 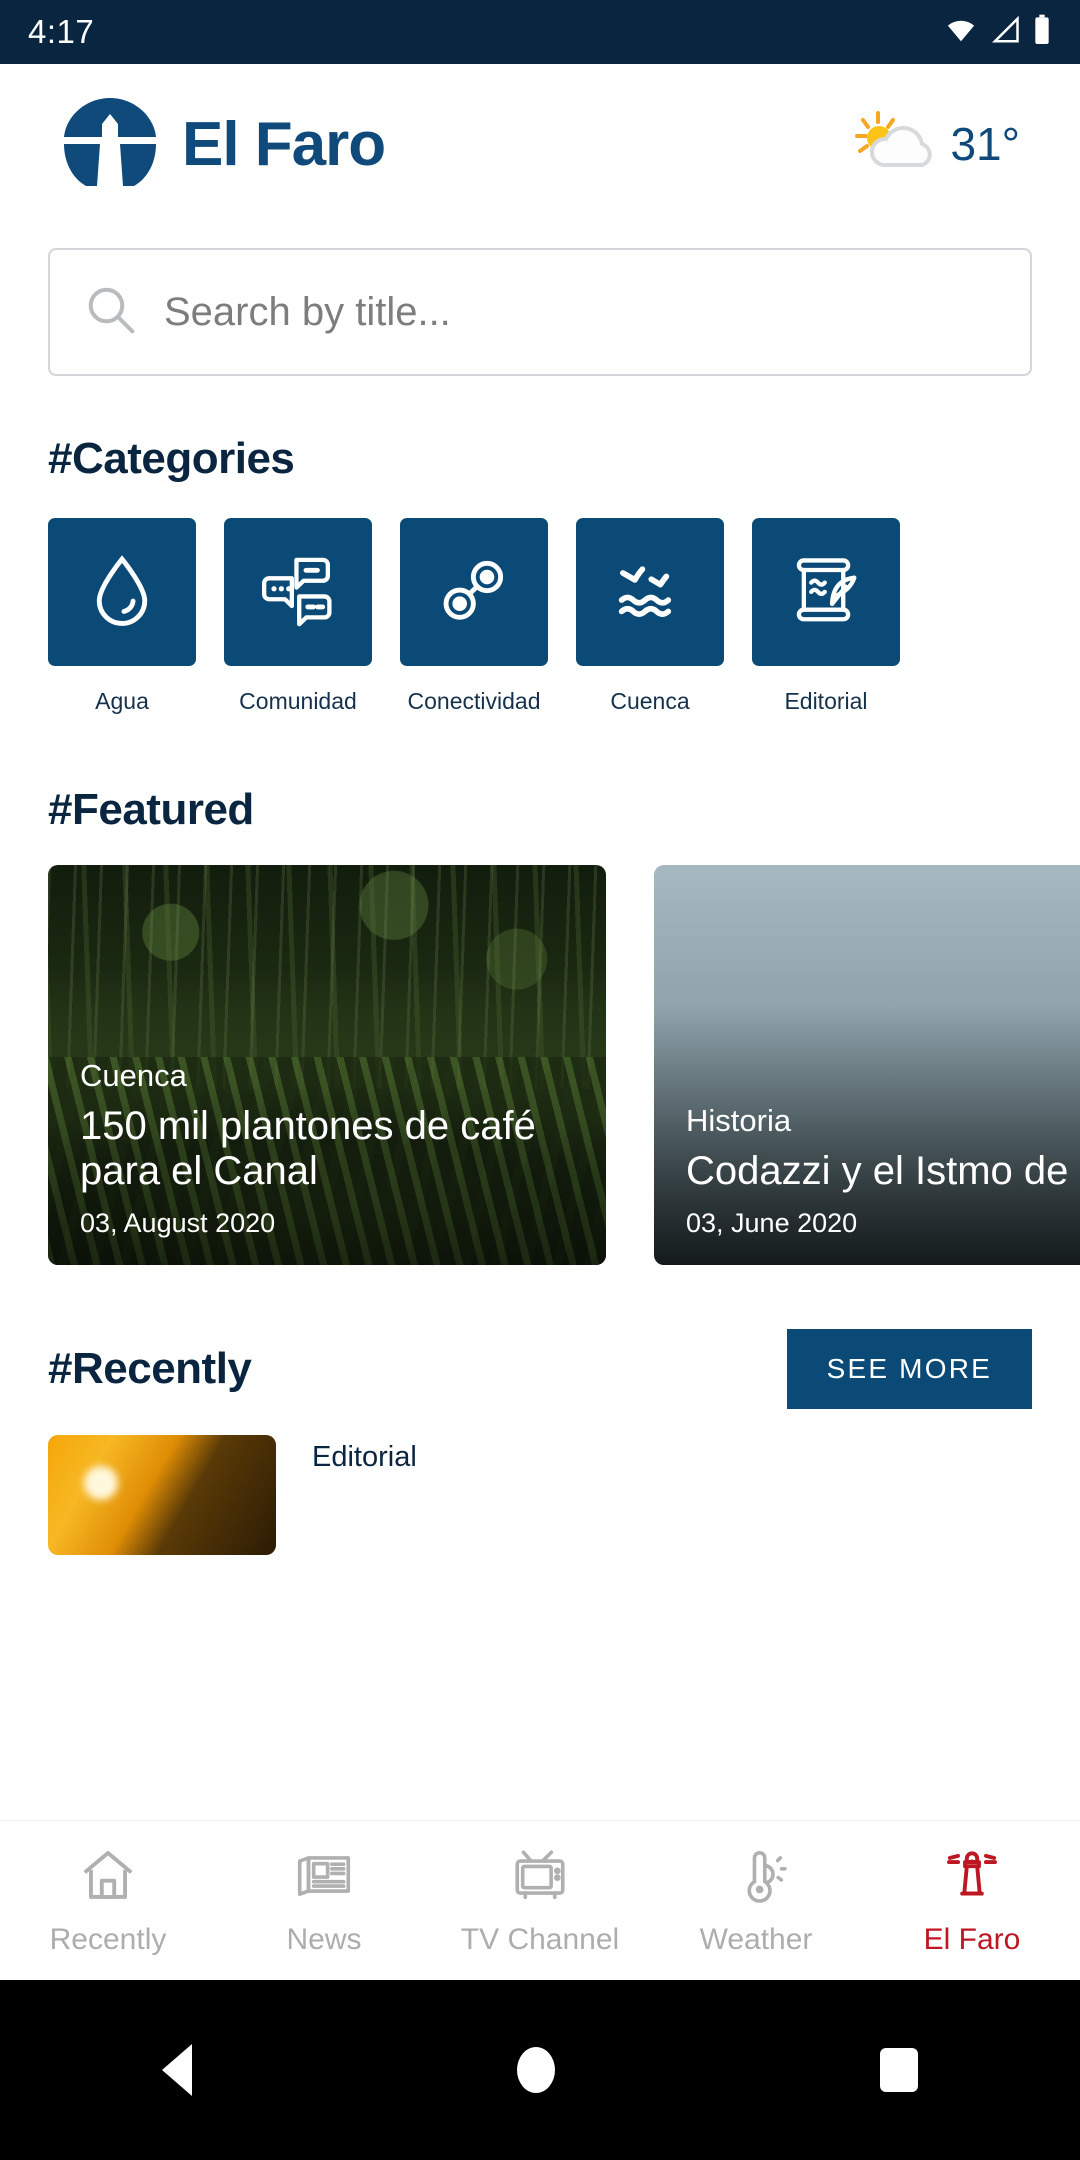 What do you see at coordinates (1005, 32) in the screenshot?
I see `cellular-signal-icon` at bounding box center [1005, 32].